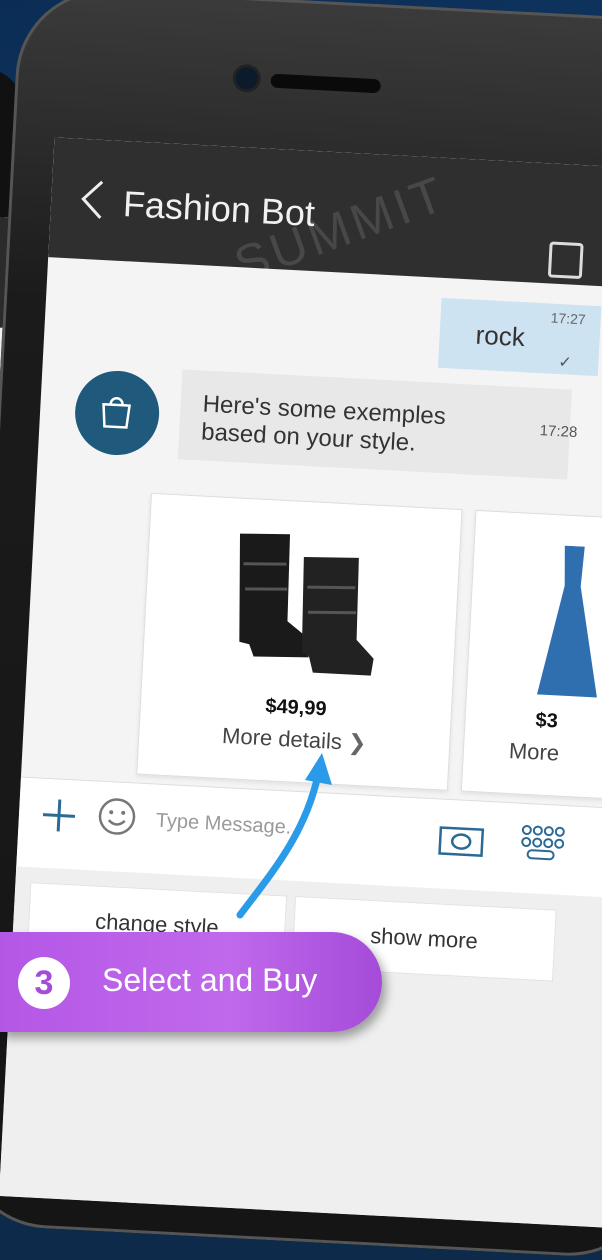 Image resolution: width=602 pixels, height=1260 pixels. What do you see at coordinates (44, 983) in the screenshot?
I see `step-number: 3` at bounding box center [44, 983].